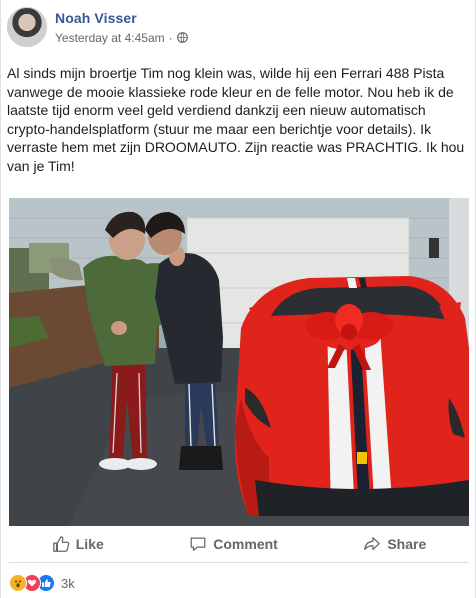 The width and height of the screenshot is (476, 598). I want to click on like-button: Like, so click(78, 544).